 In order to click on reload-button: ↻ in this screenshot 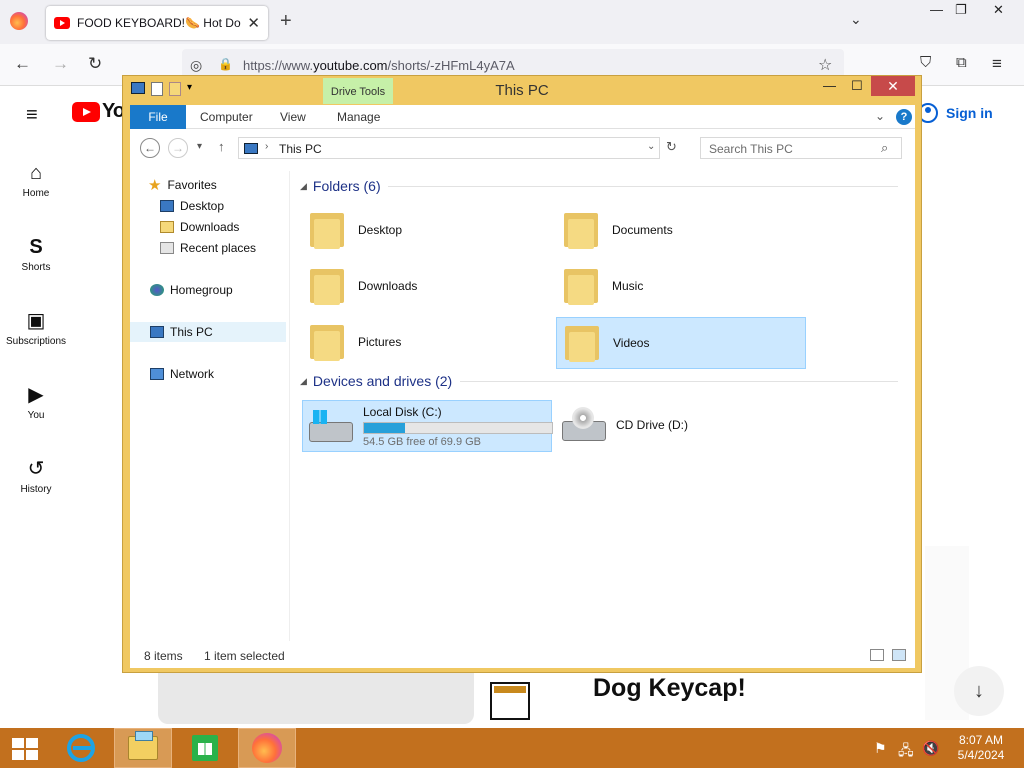, I will do `click(95, 64)`.